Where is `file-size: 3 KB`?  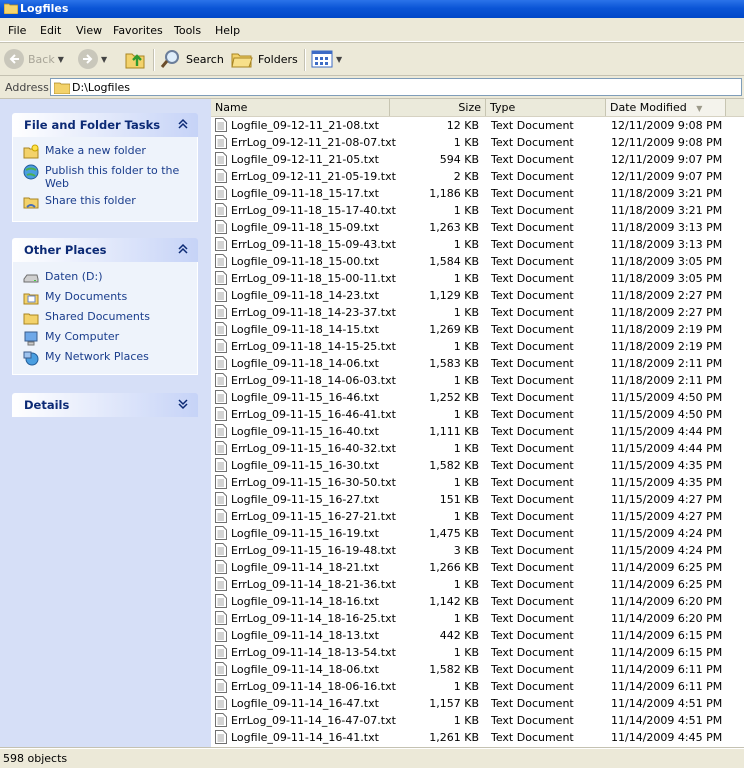 file-size: 3 KB is located at coordinates (466, 550).